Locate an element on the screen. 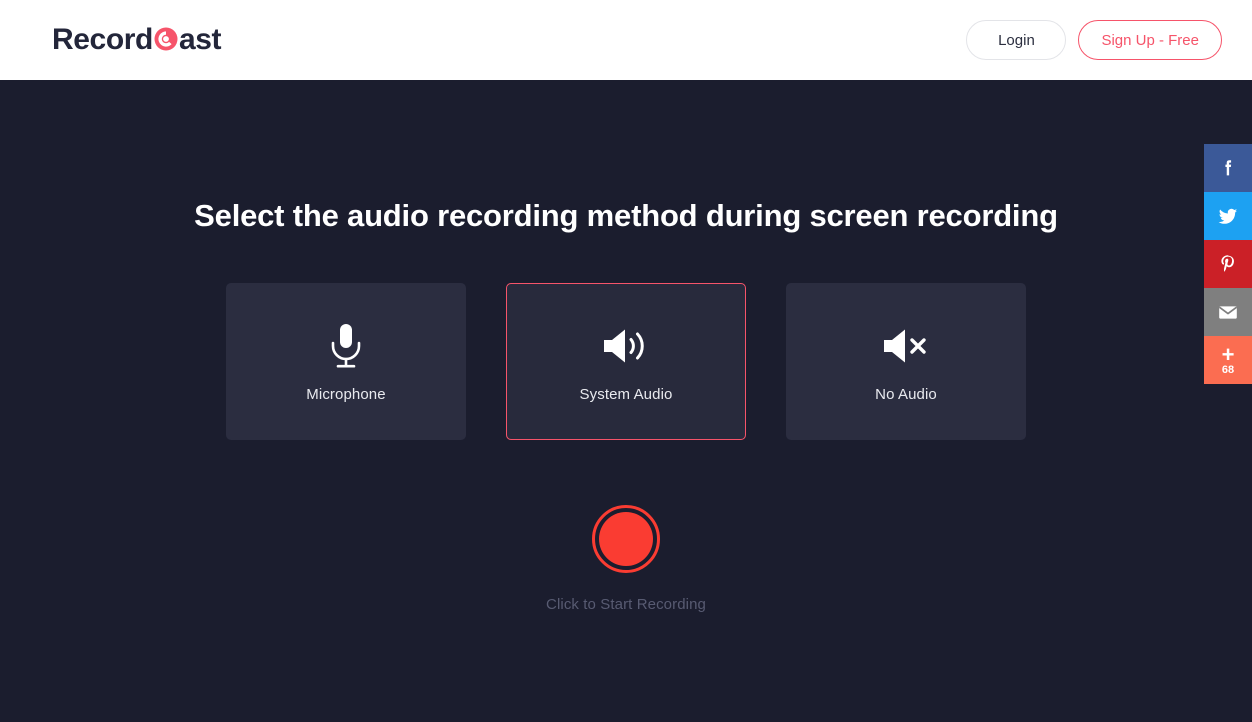 Image resolution: width=1252 pixels, height=722 pixels. plus-icon: + is located at coordinates (1228, 354).